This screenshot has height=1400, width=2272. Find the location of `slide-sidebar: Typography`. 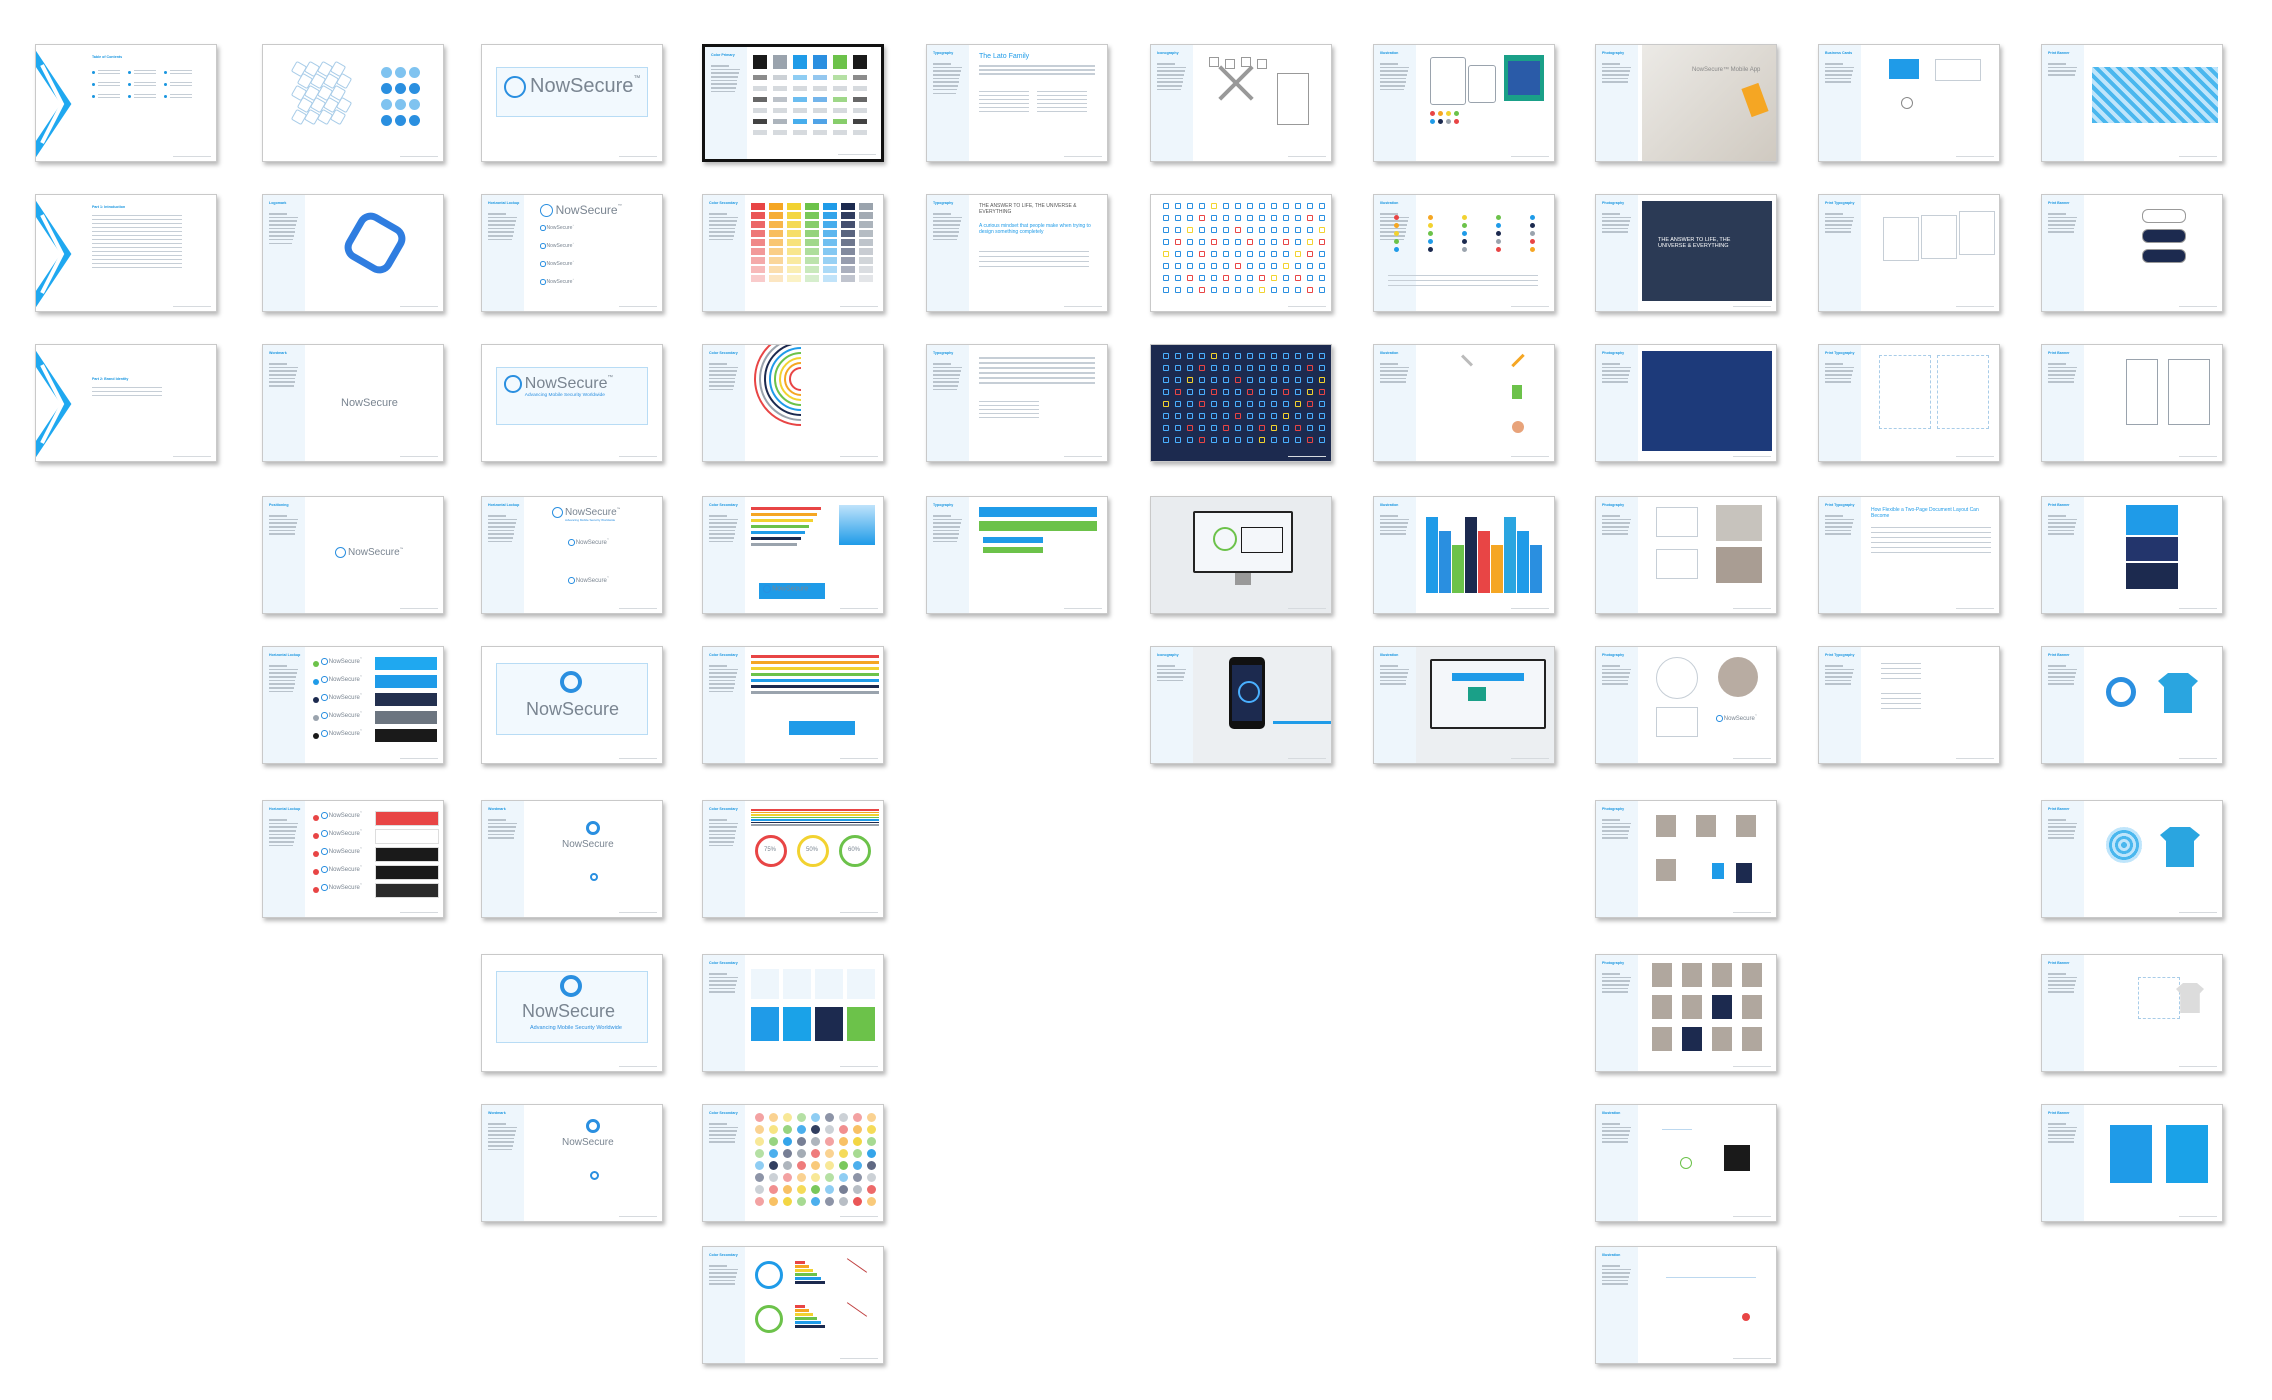

slide-sidebar: Typography is located at coordinates (948, 403).